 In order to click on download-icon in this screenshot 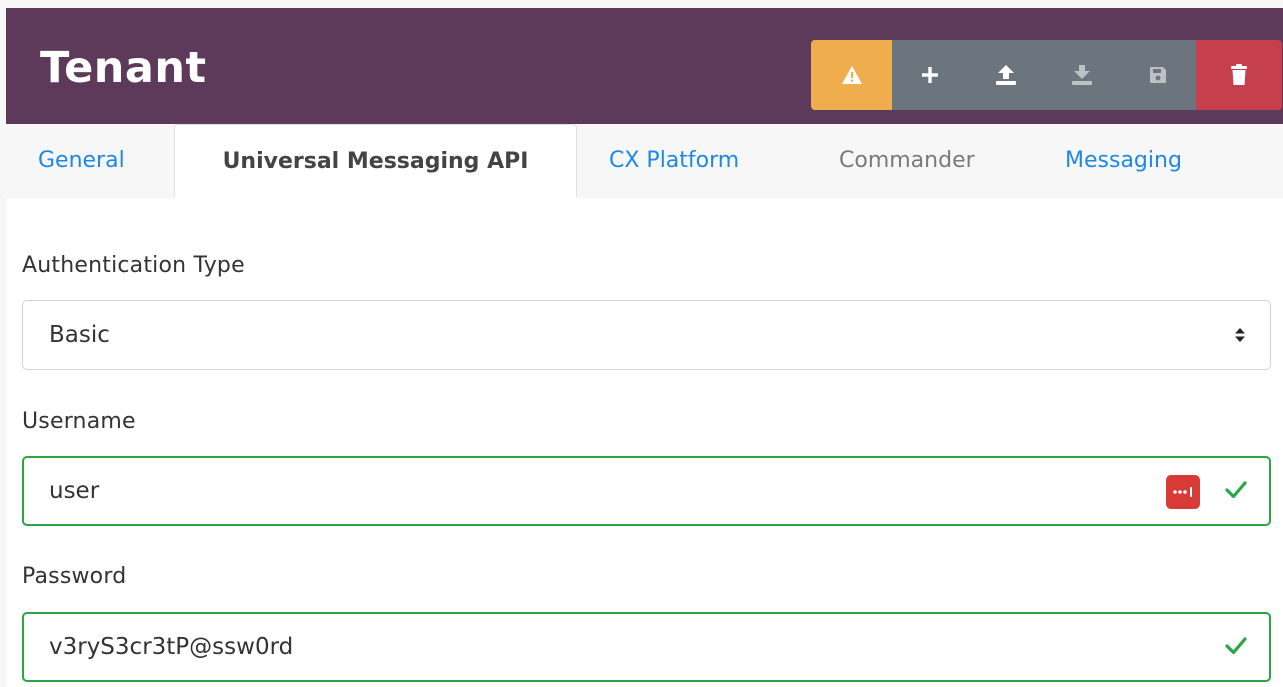, I will do `click(1082, 75)`.